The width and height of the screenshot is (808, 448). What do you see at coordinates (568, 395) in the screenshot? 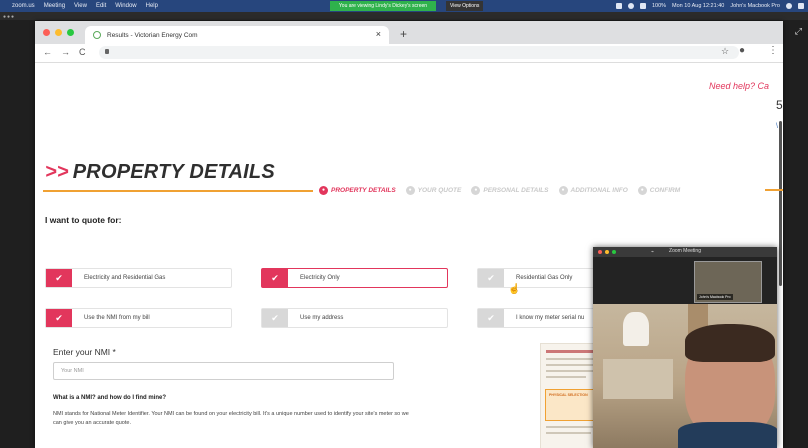
I see `bill-highlight-label: PHYSICAL SELECTION` at bounding box center [568, 395].